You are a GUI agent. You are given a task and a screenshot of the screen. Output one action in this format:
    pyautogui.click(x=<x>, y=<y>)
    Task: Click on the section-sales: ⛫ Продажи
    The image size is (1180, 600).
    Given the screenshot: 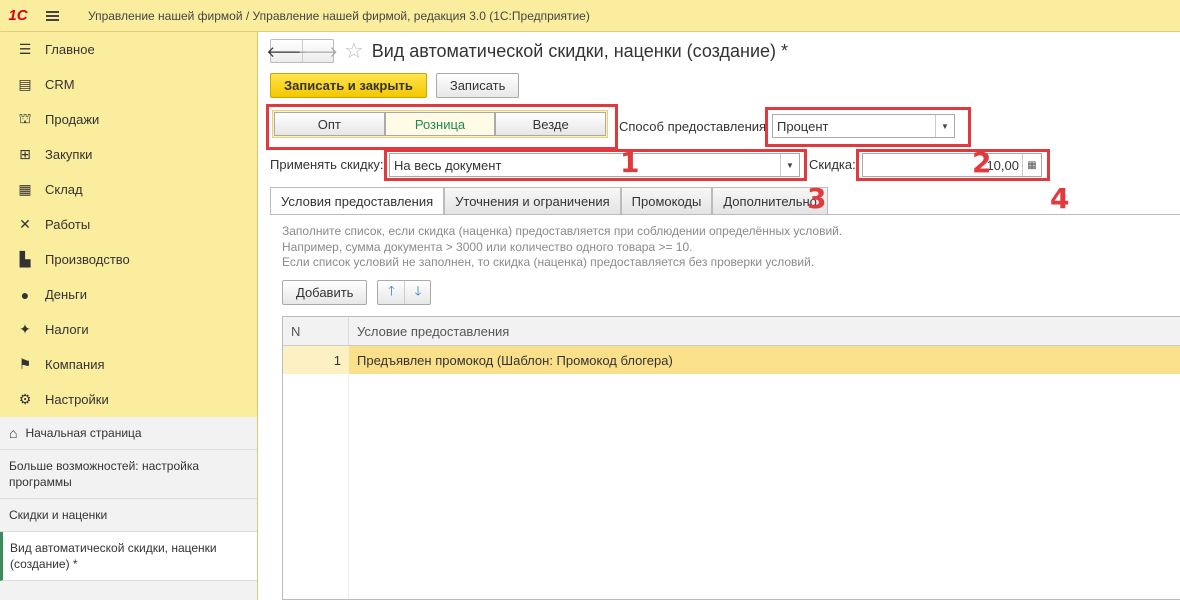 What is the action you would take?
    pyautogui.click(x=128, y=119)
    